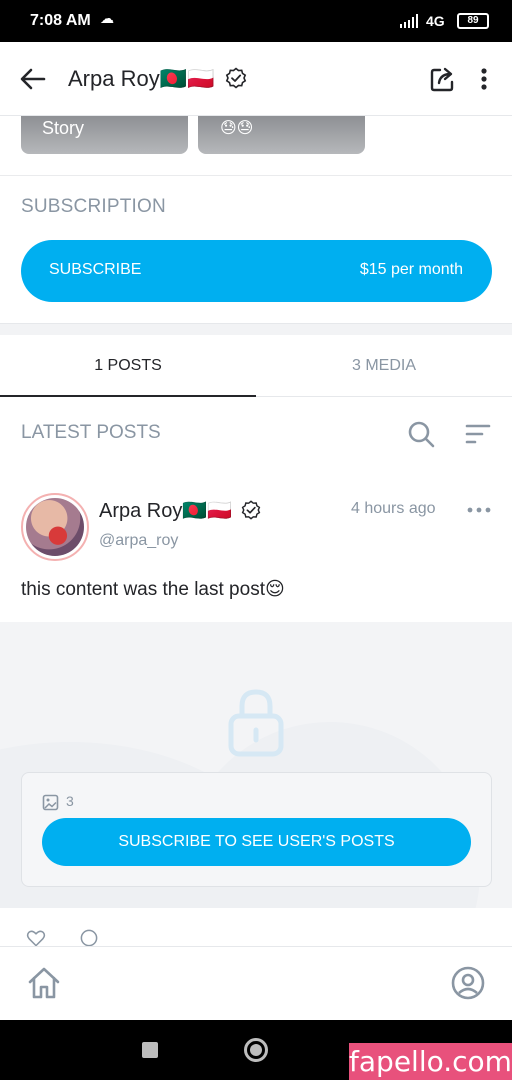 The image size is (512, 1080). Describe the element at coordinates (93, 206) in the screenshot. I see `subscription-heading: SUBSCRIPTION` at that location.